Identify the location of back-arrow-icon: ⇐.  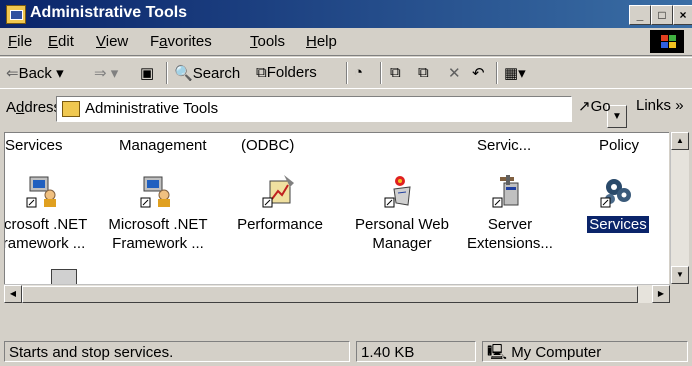
(12, 73).